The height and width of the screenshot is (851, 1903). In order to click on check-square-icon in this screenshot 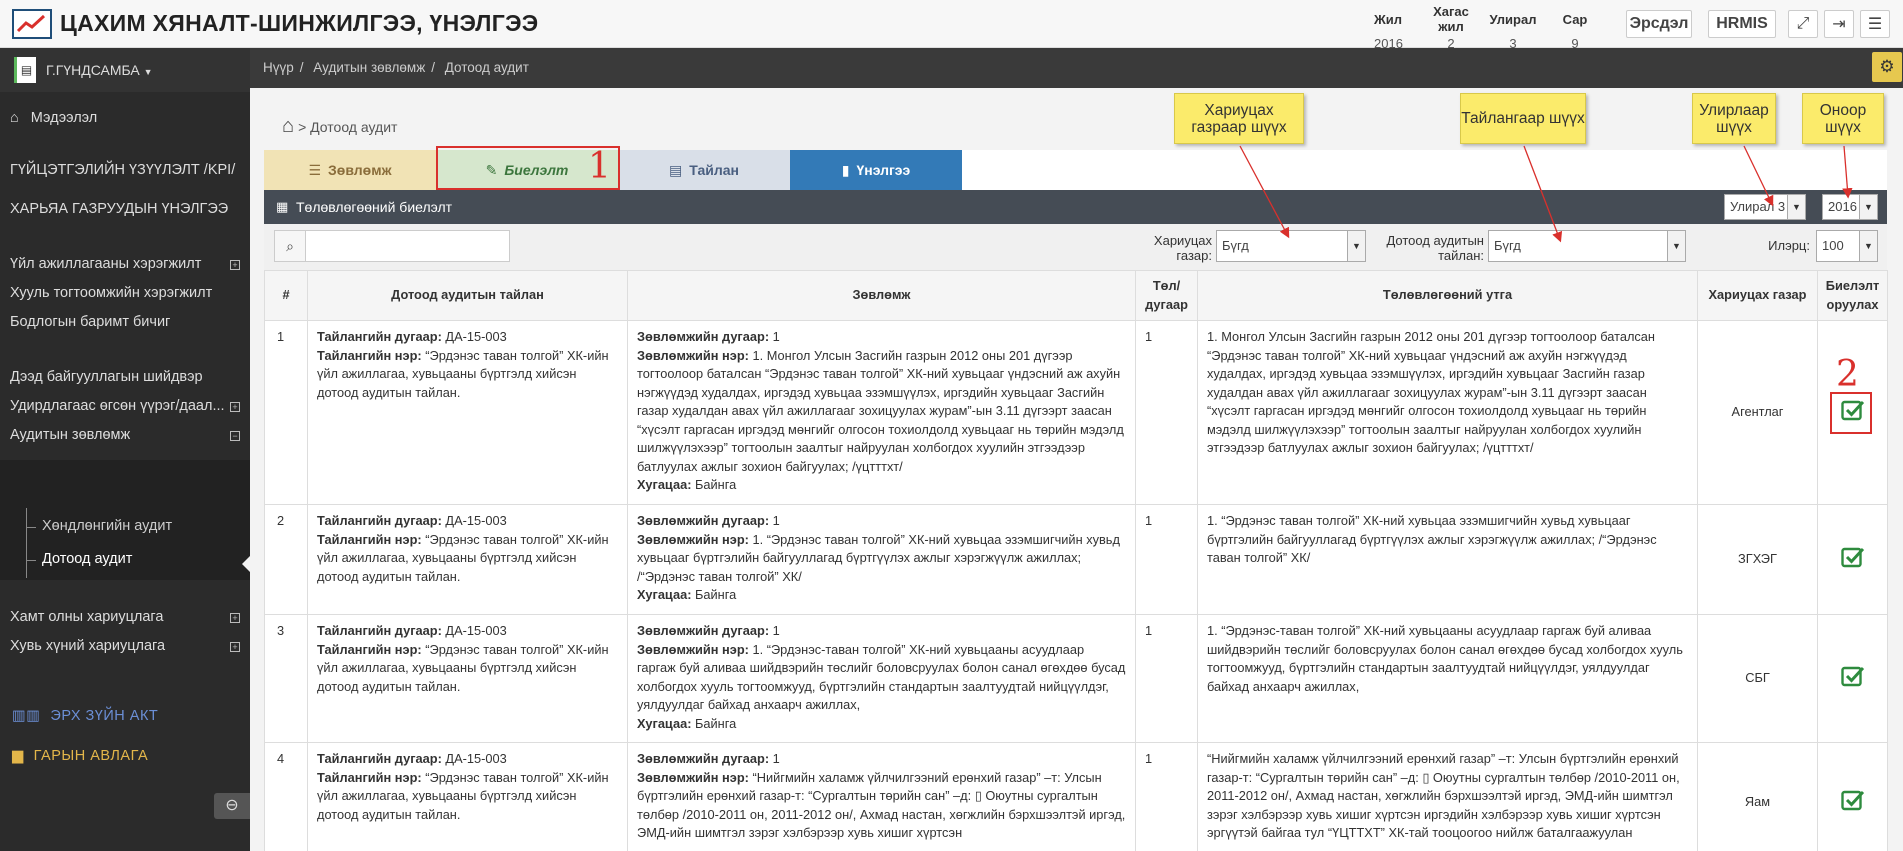, I will do `click(1852, 800)`.